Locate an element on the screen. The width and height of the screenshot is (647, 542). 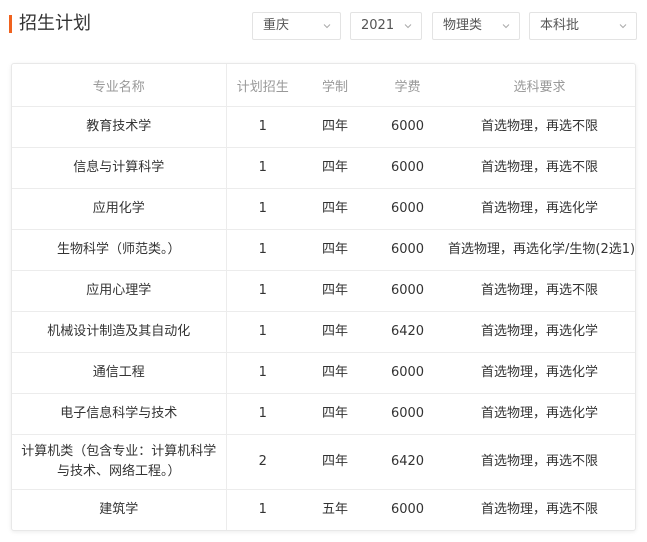
batch-select-value: 本科批 is located at coordinates (560, 25).